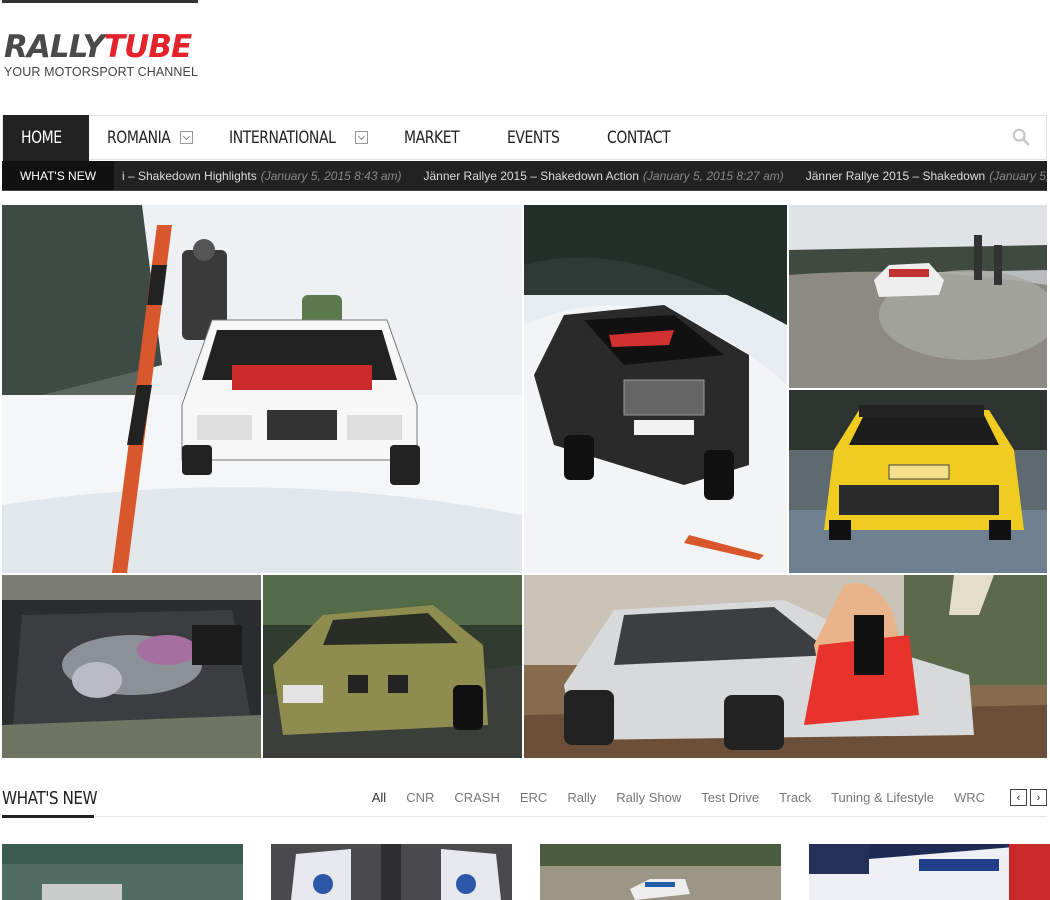 The image size is (1050, 900). Describe the element at coordinates (581, 797) in the screenshot. I see `filter-rally: Rally` at that location.